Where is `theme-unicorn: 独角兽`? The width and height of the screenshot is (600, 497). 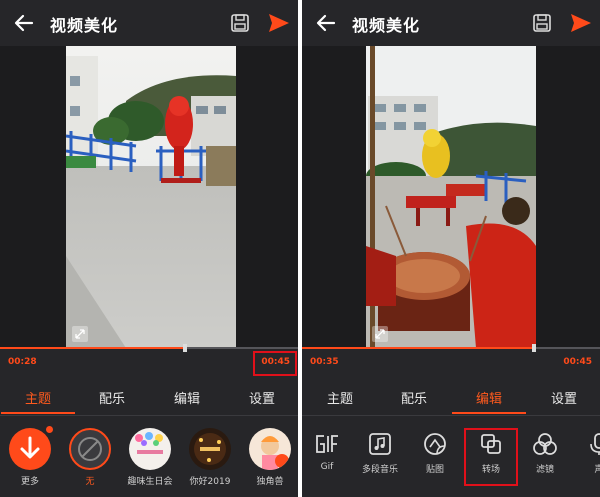
theme-unicorn: 独角兽 is located at coordinates (270, 457).